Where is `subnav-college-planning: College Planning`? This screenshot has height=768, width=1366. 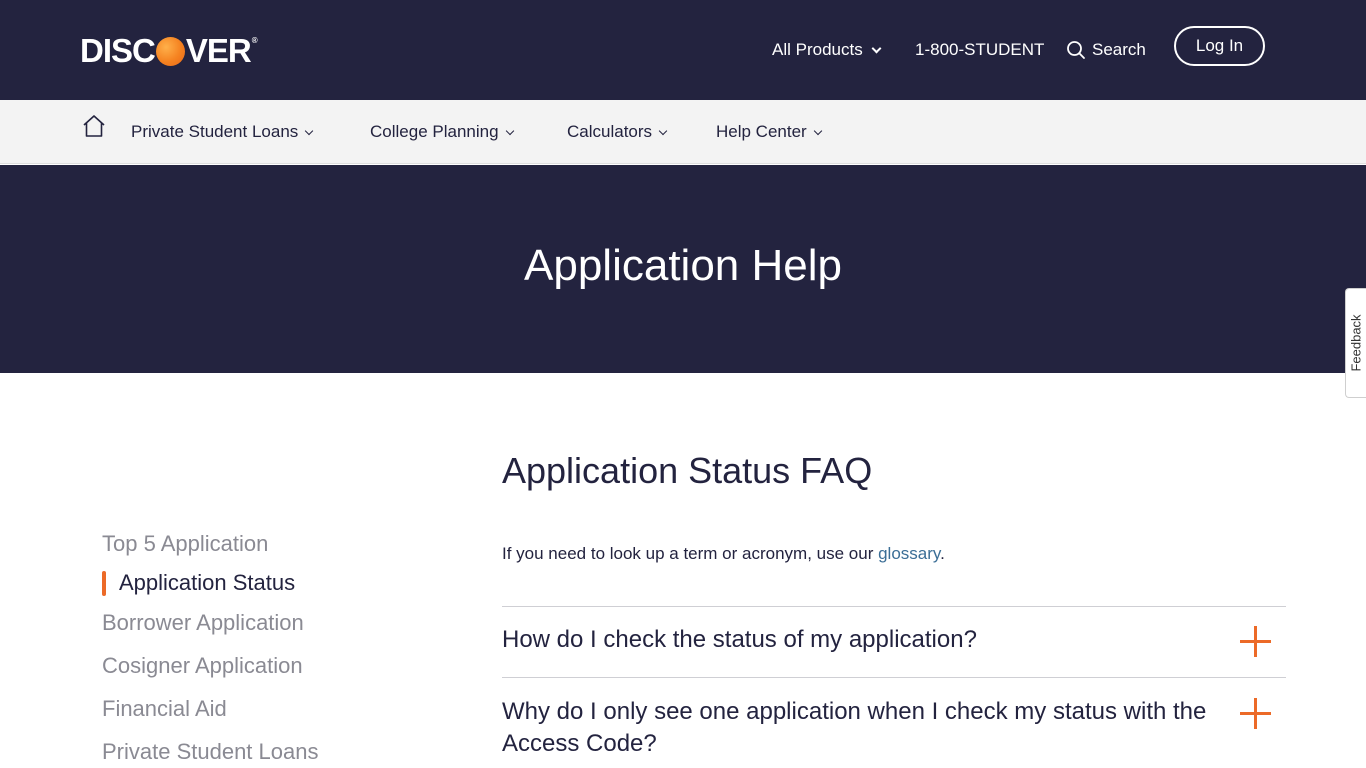
subnav-college-planning: College Planning is located at coordinates (442, 132).